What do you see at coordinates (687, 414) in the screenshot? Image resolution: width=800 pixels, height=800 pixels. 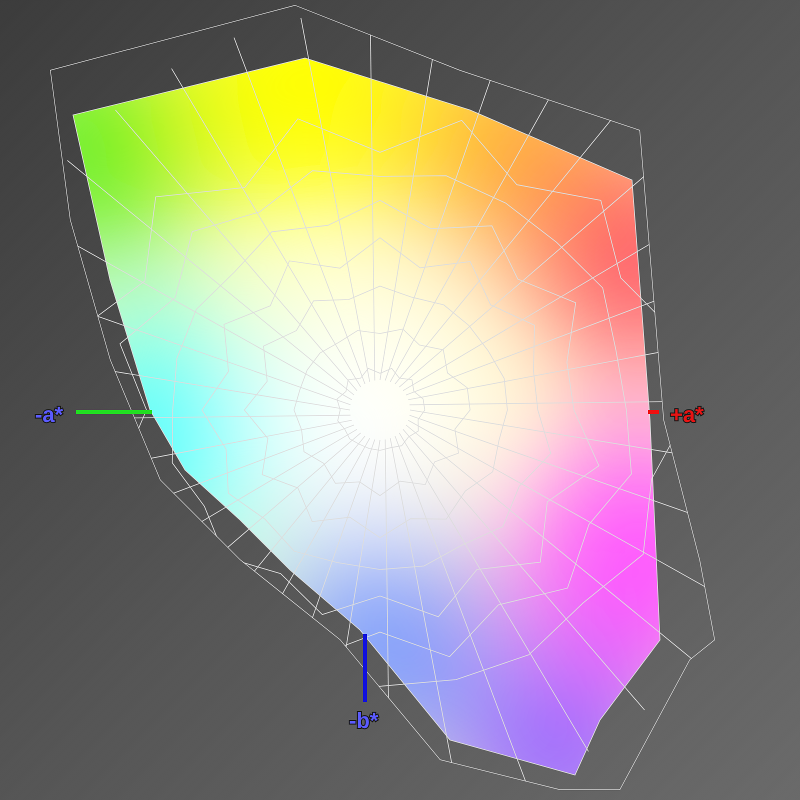 I see `axis-label: +a*` at bounding box center [687, 414].